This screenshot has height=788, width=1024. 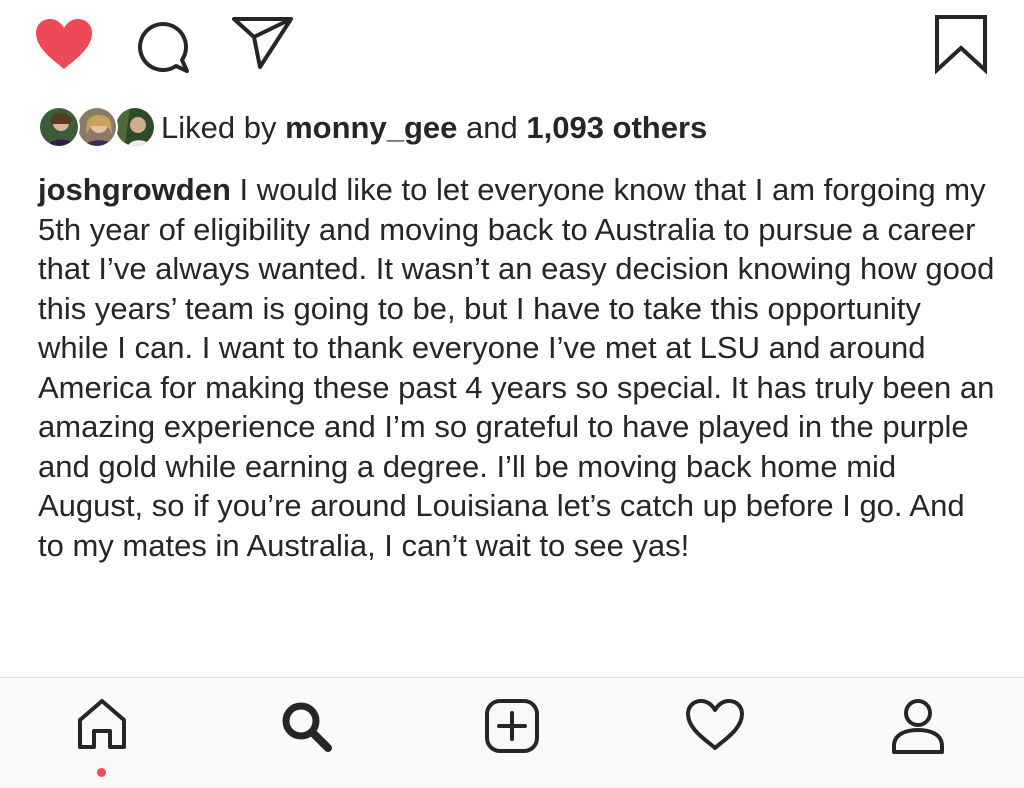 I want to click on home-icon, so click(x=102, y=724).